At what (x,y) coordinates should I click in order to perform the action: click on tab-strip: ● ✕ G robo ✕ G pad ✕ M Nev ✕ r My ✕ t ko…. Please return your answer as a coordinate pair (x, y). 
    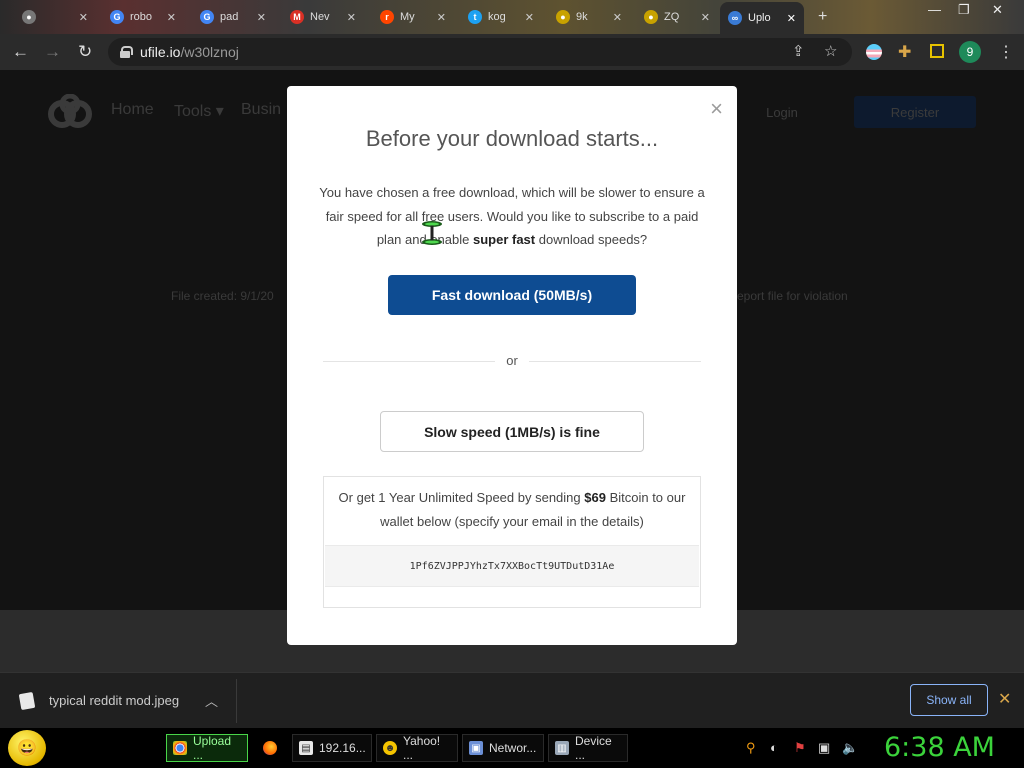
    Looking at the image, I should click on (512, 17).